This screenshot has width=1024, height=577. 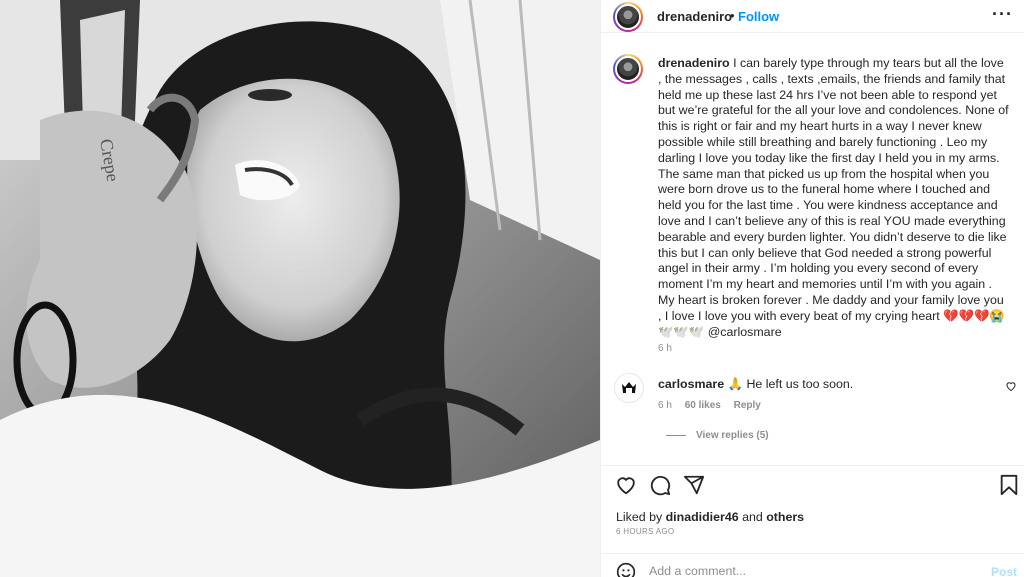 What do you see at coordinates (752, 517) in the screenshot?
I see `liked-by-and: and` at bounding box center [752, 517].